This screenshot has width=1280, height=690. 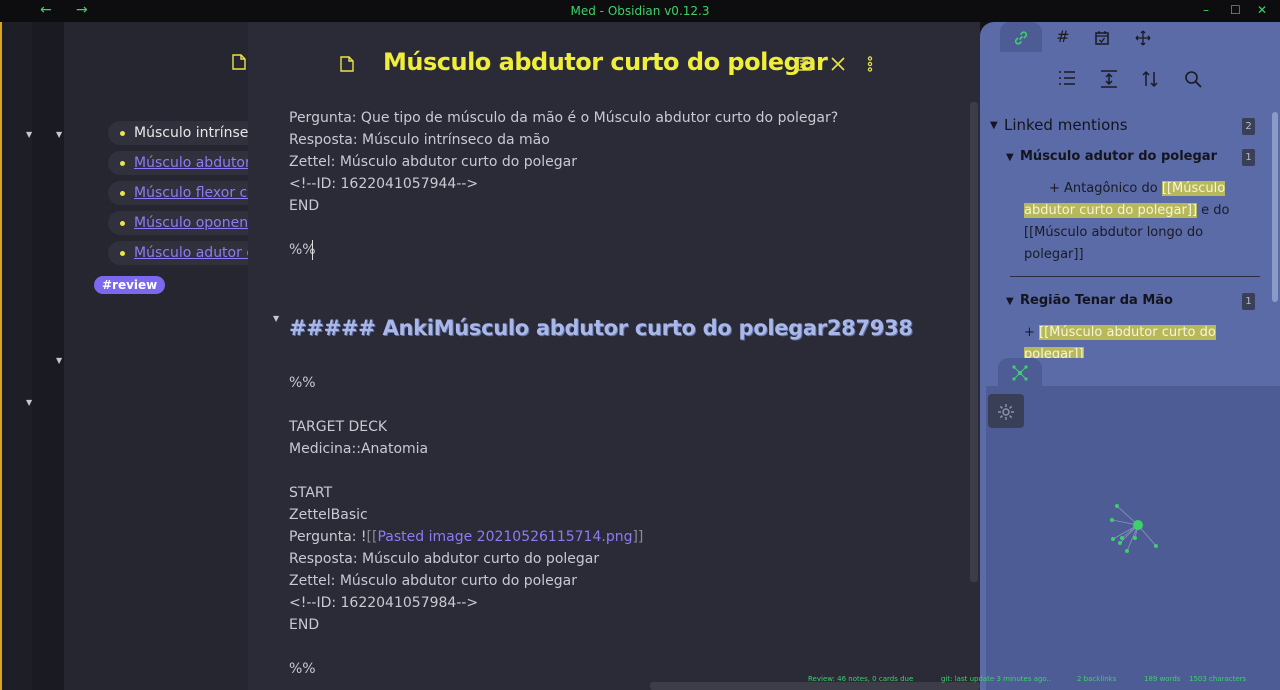 What do you see at coordinates (1150, 81) in the screenshot?
I see `sort-icon` at bounding box center [1150, 81].